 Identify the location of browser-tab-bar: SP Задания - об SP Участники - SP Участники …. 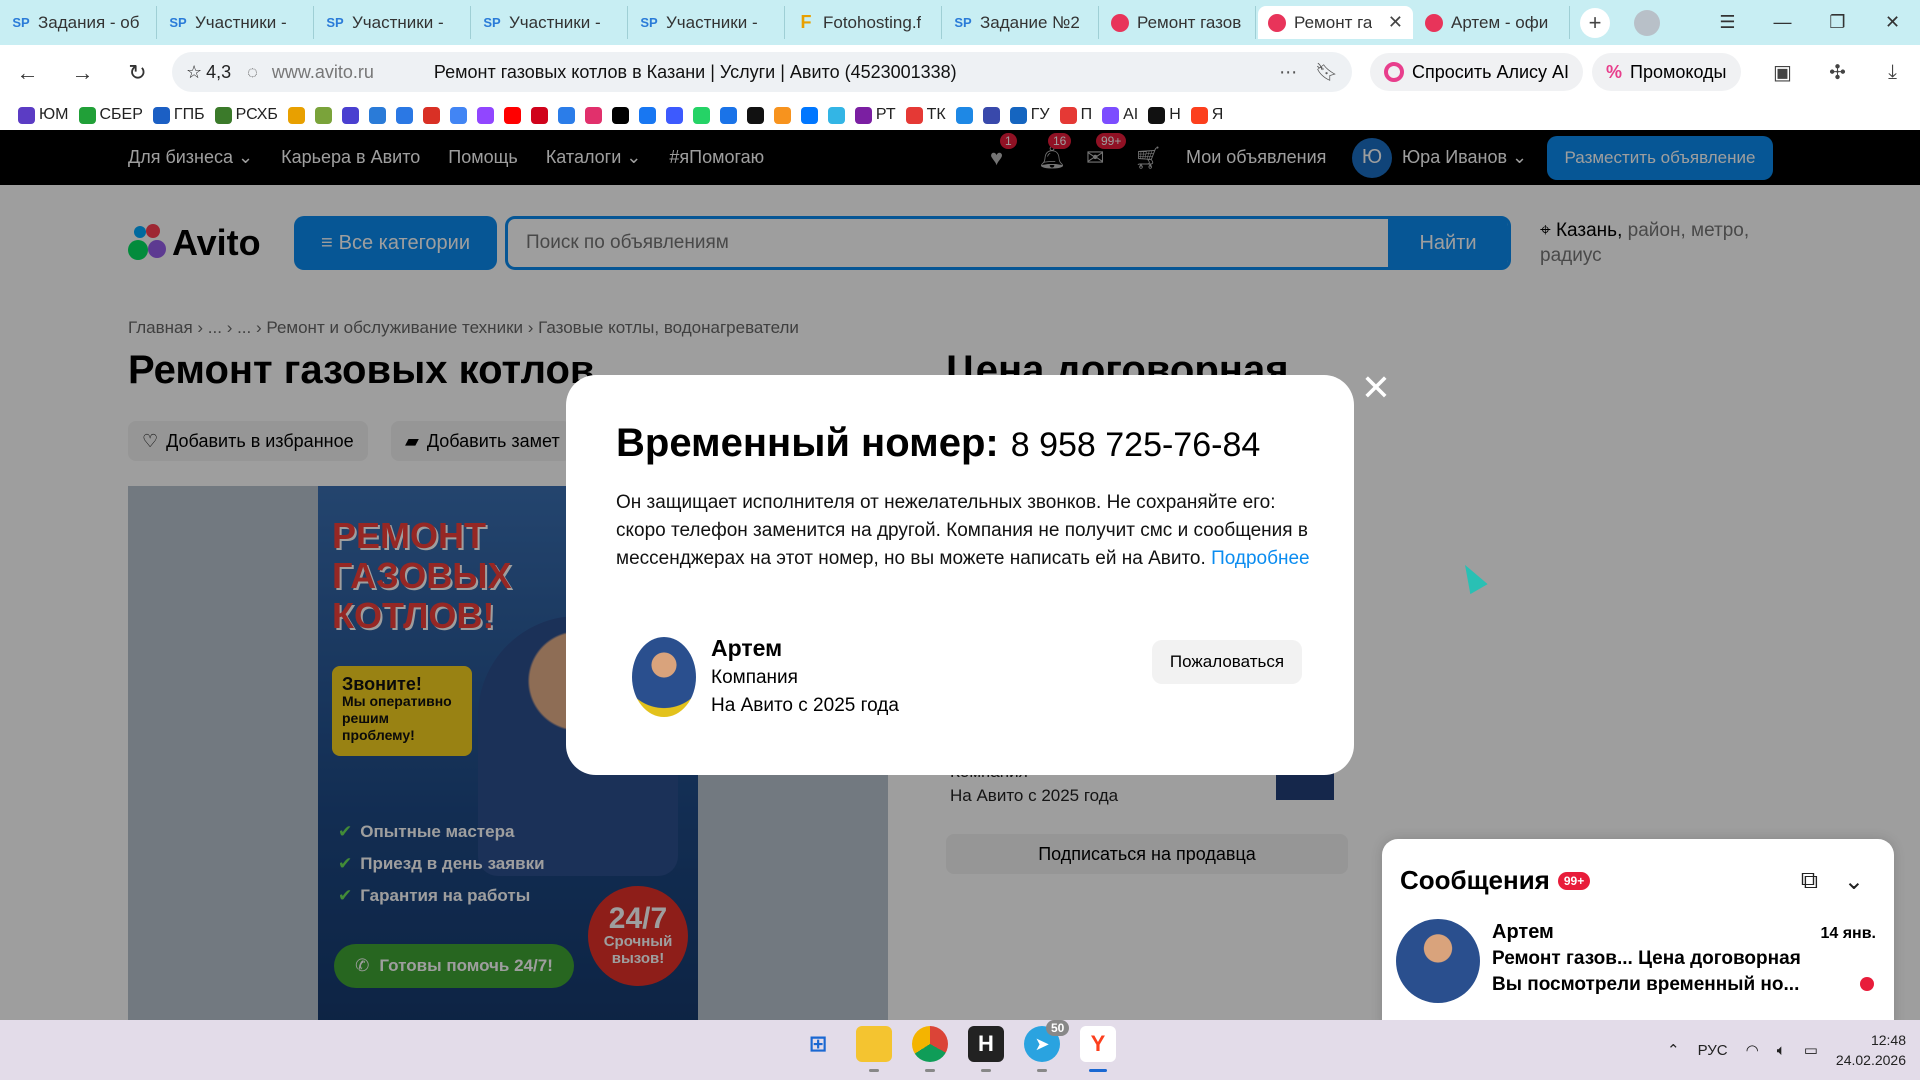
(960, 22).